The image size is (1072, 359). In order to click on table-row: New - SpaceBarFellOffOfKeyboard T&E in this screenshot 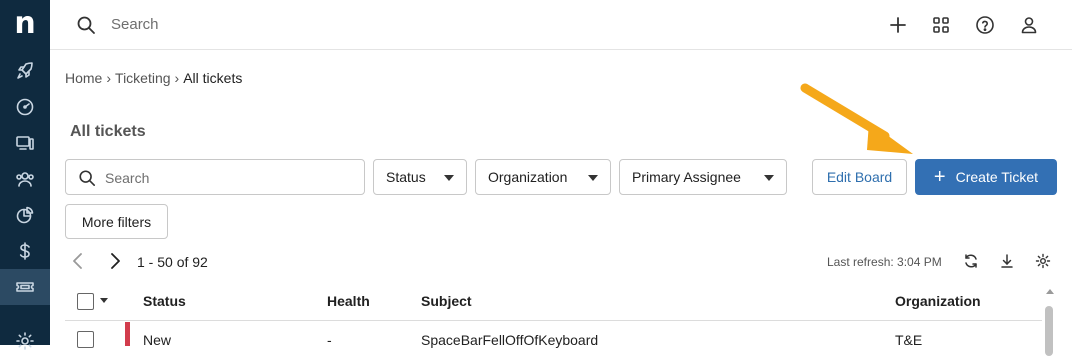, I will do `click(553, 337)`.